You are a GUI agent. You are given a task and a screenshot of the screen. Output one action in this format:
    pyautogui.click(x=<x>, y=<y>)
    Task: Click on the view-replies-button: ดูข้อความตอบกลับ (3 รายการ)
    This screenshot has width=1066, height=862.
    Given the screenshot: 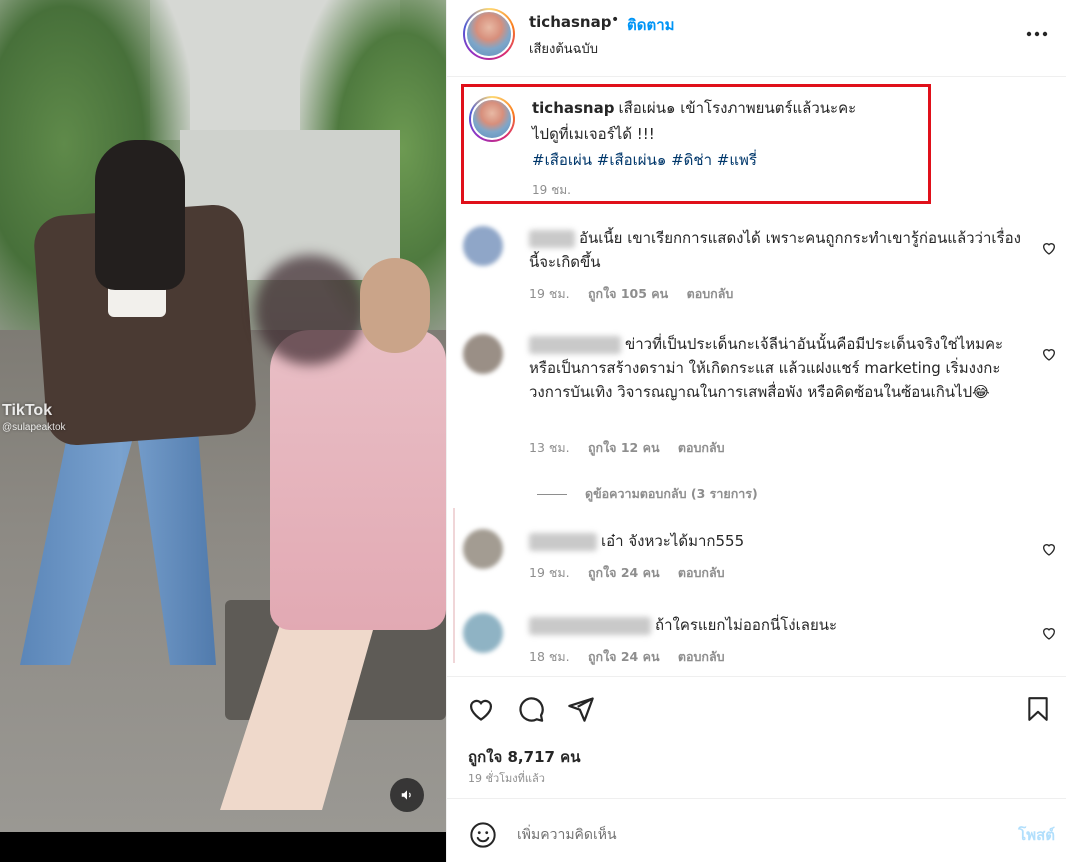 What is the action you would take?
    pyautogui.click(x=647, y=494)
    